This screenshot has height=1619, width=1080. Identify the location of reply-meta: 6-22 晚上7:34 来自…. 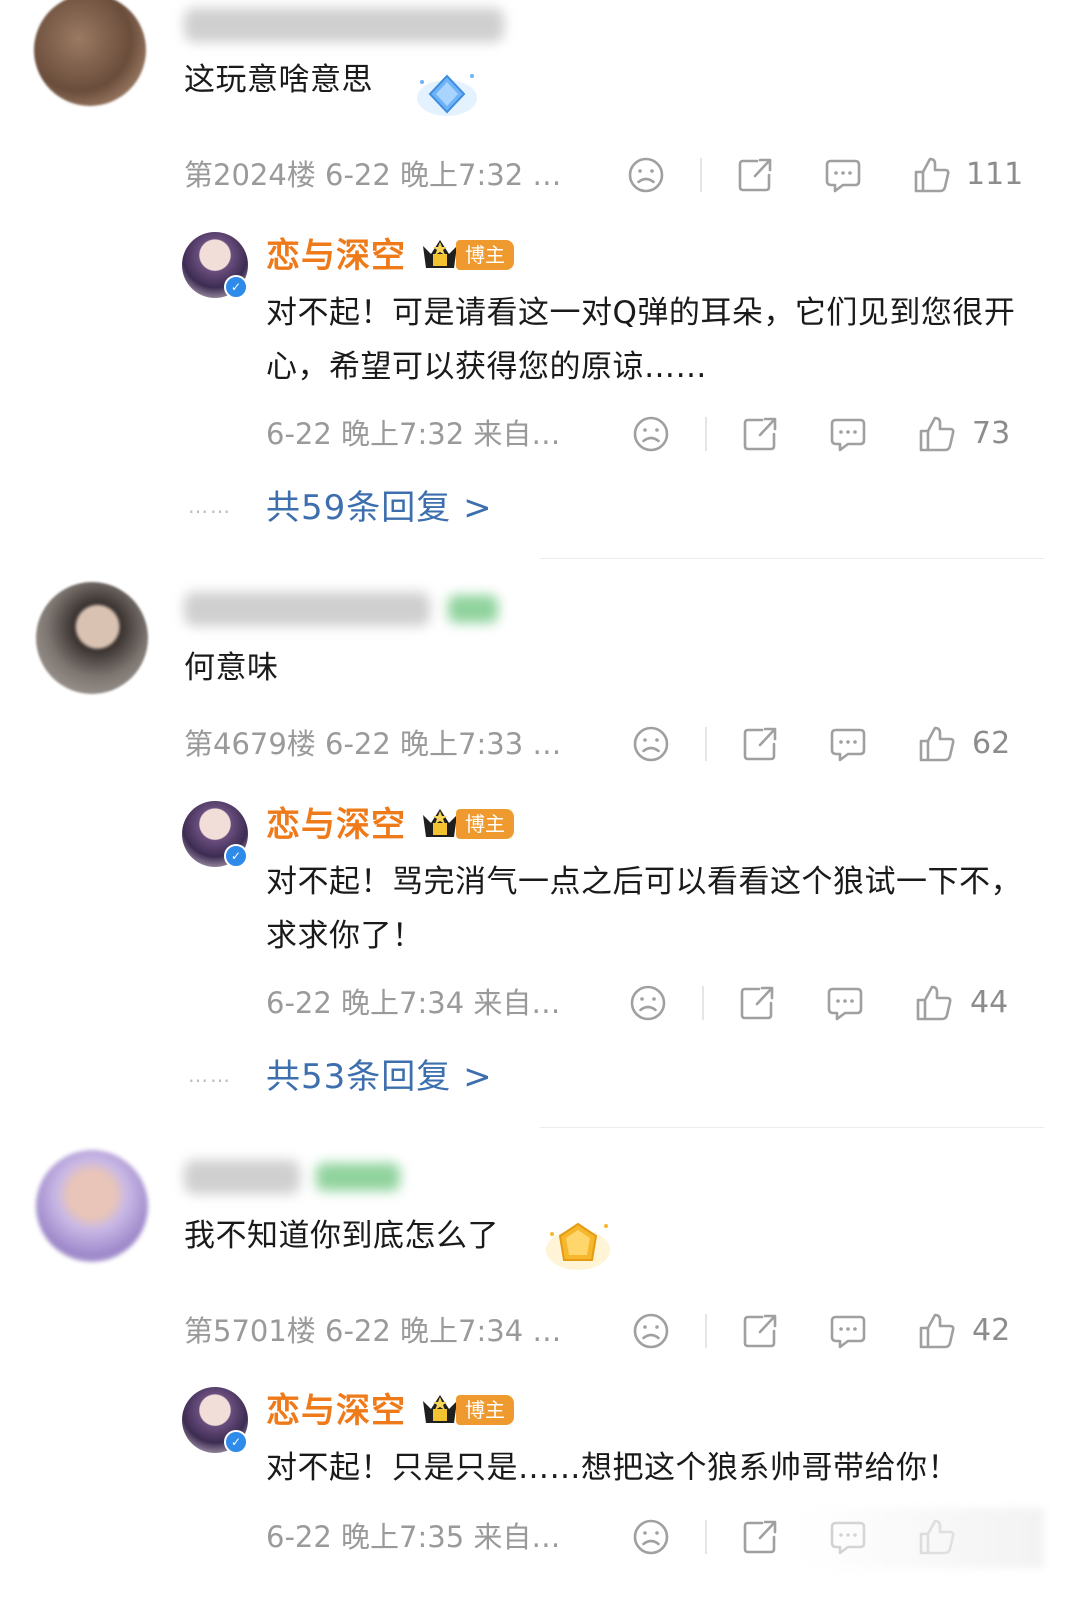
(413, 1003).